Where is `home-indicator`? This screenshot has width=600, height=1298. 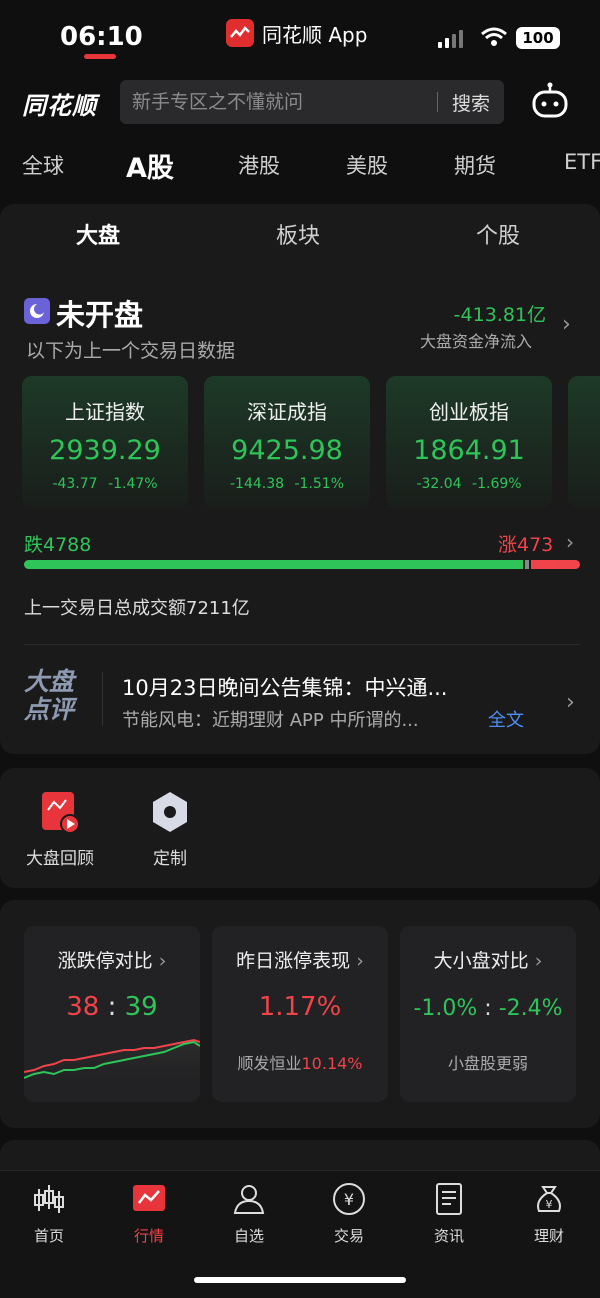
home-indicator is located at coordinates (300, 1280).